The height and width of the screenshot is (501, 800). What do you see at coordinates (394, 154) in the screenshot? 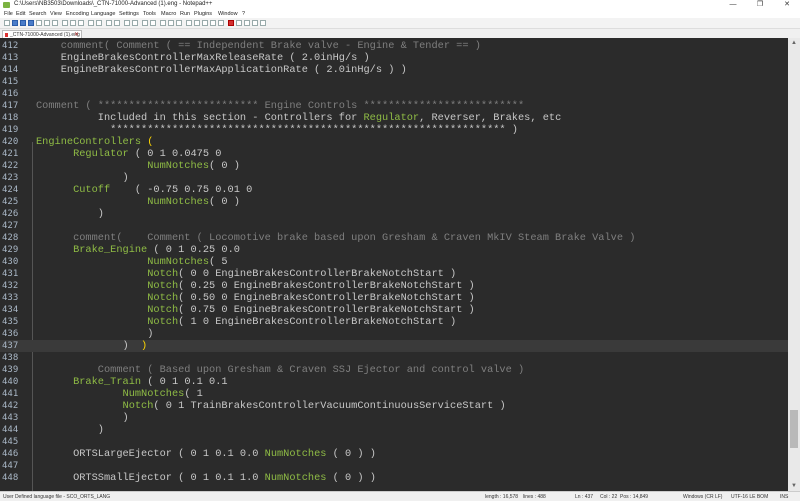
I see `code-line: 421 Regulator ( 0 1 0.0475 0` at bounding box center [394, 154].